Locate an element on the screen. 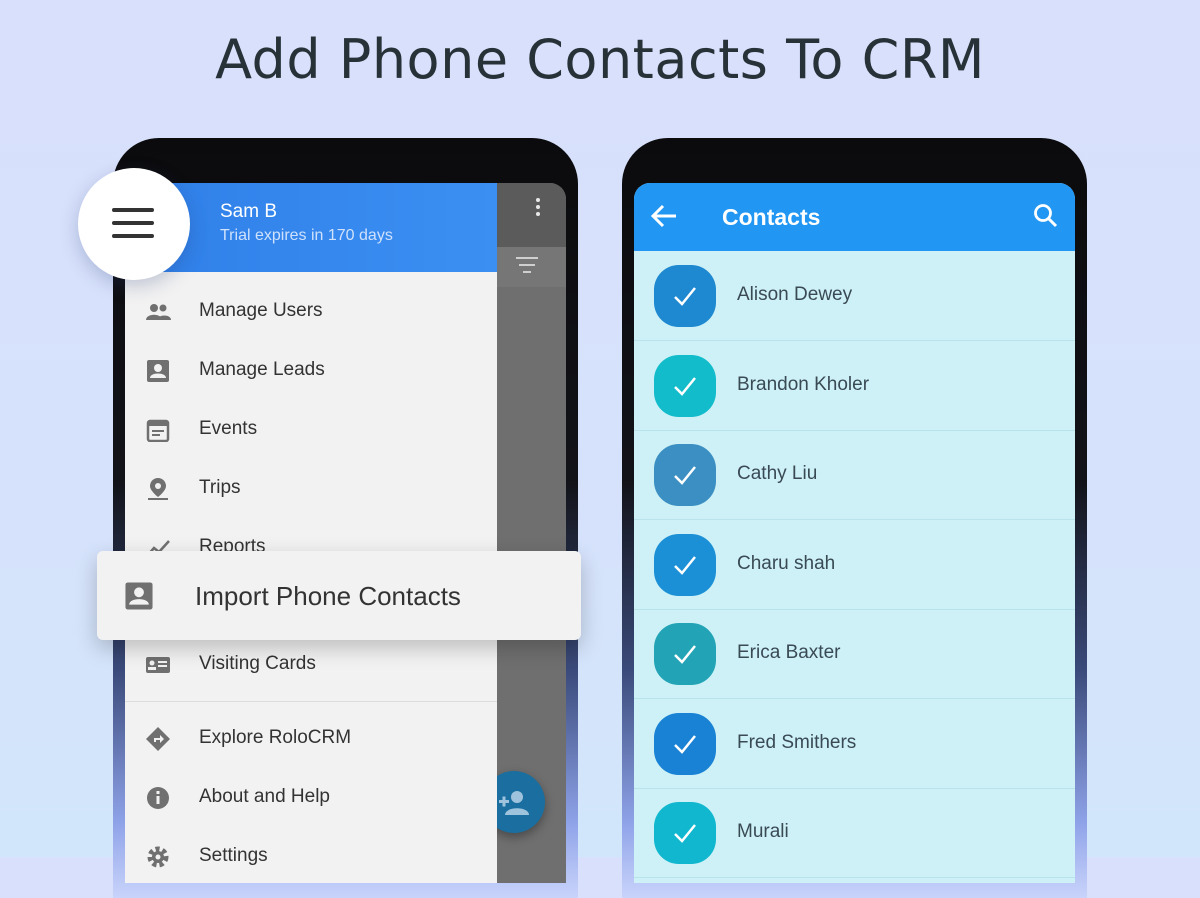  menu-item-manage-users: Manage Users is located at coordinates (311, 312).